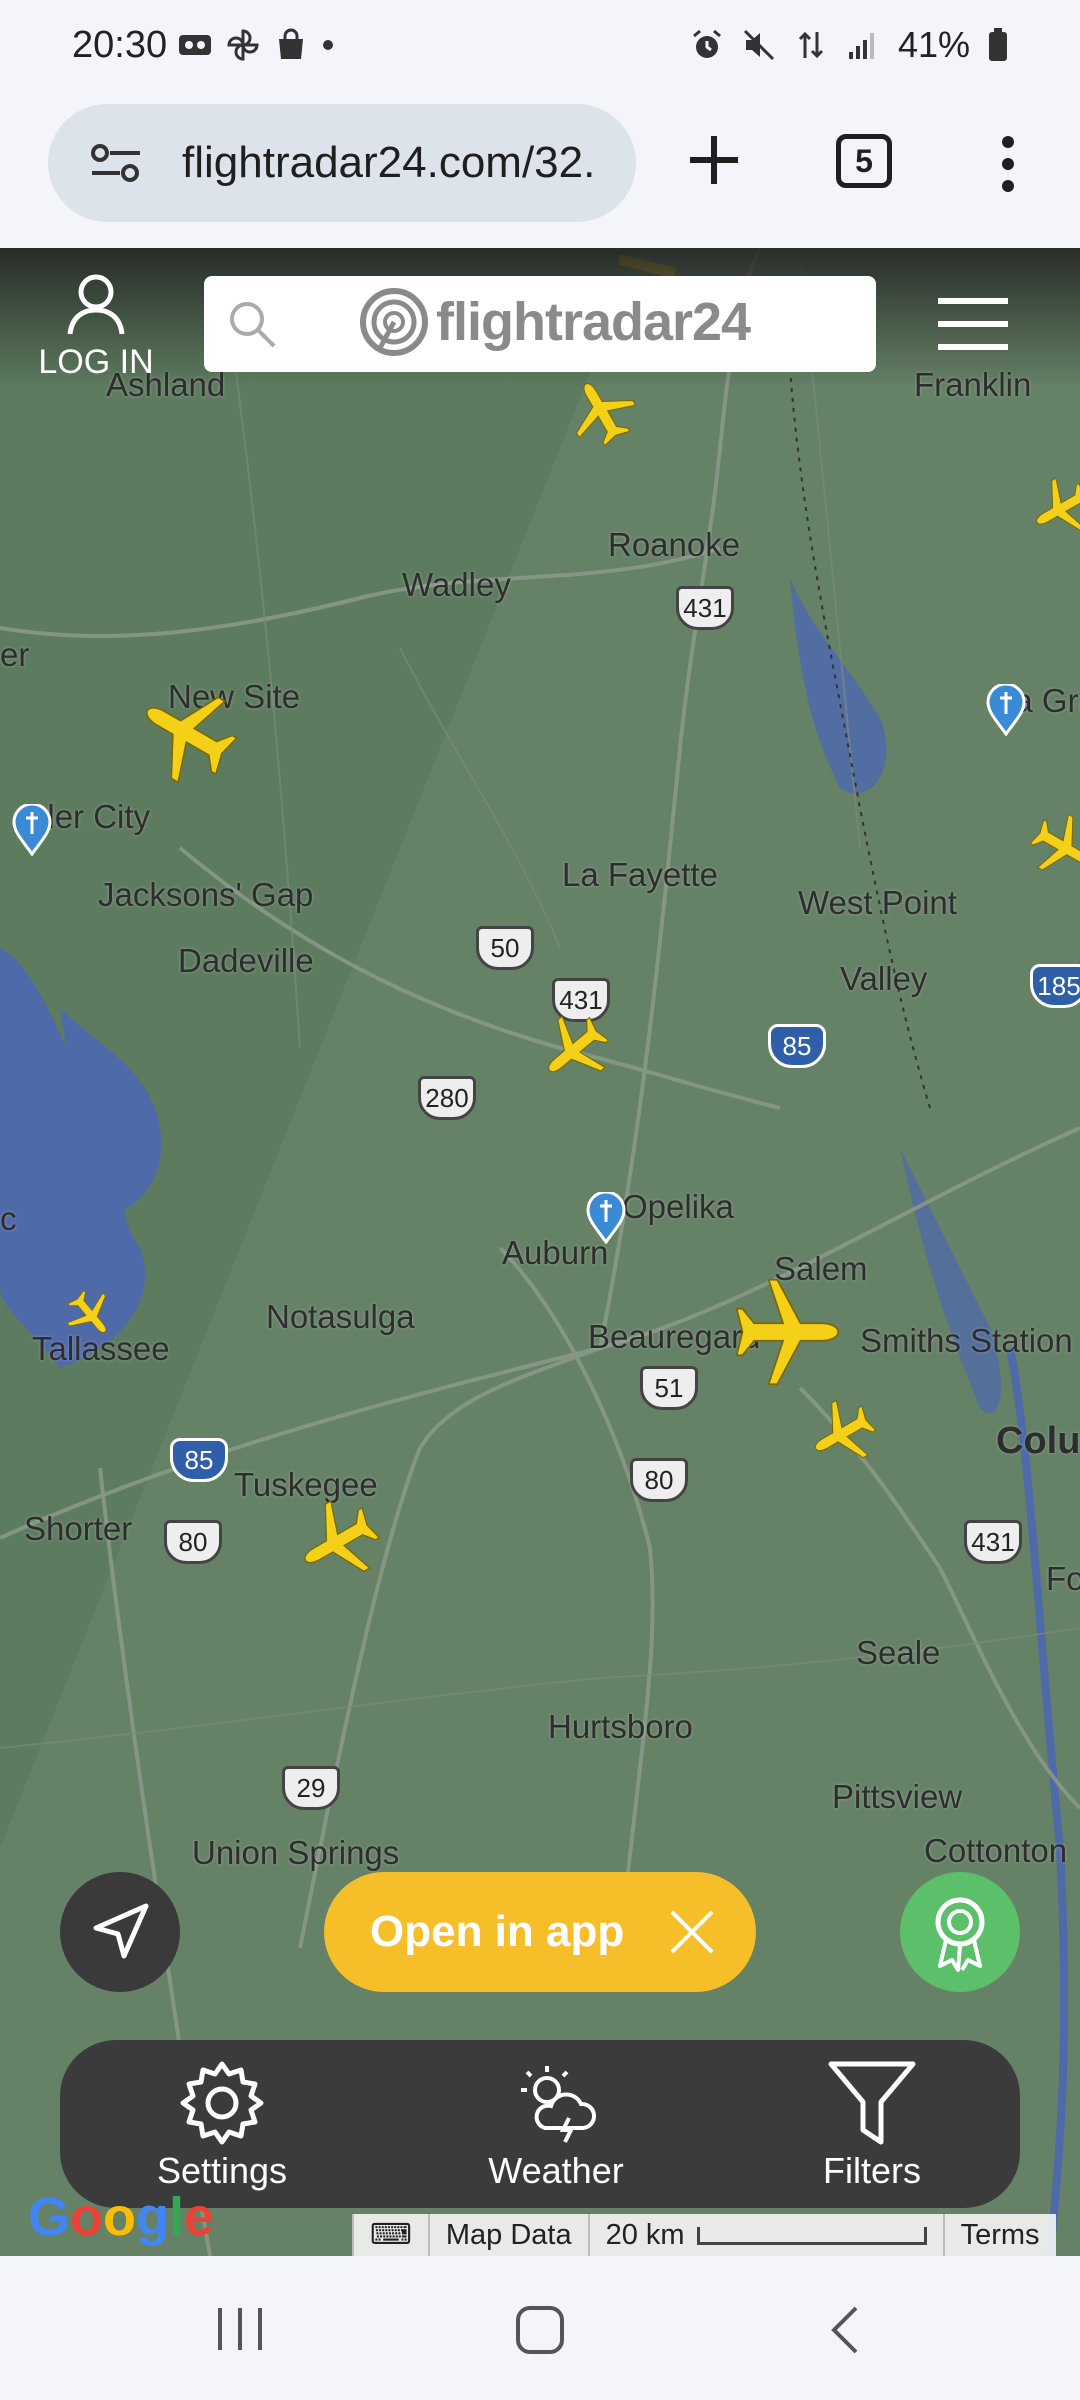 The width and height of the screenshot is (1080, 2400). Describe the element at coordinates (861, 46) in the screenshot. I see `signal-icon` at that location.